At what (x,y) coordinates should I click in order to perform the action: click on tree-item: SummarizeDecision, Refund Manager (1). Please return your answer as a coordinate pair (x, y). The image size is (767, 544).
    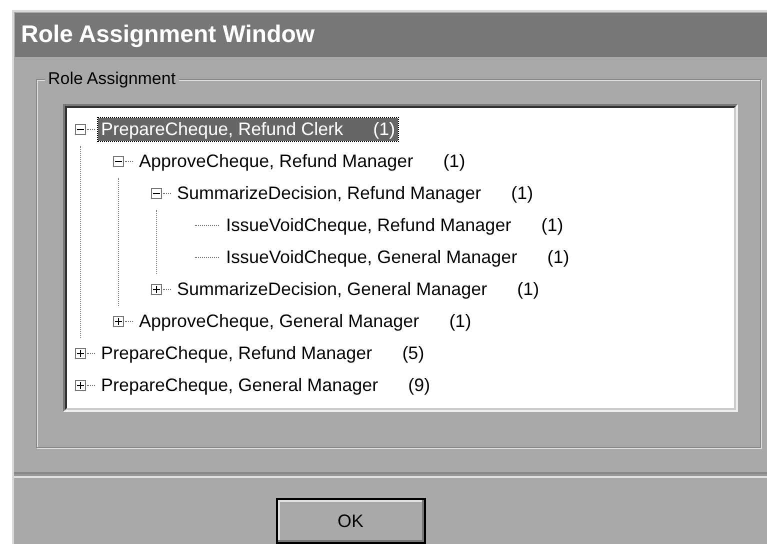
    Looking at the image, I should click on (355, 194).